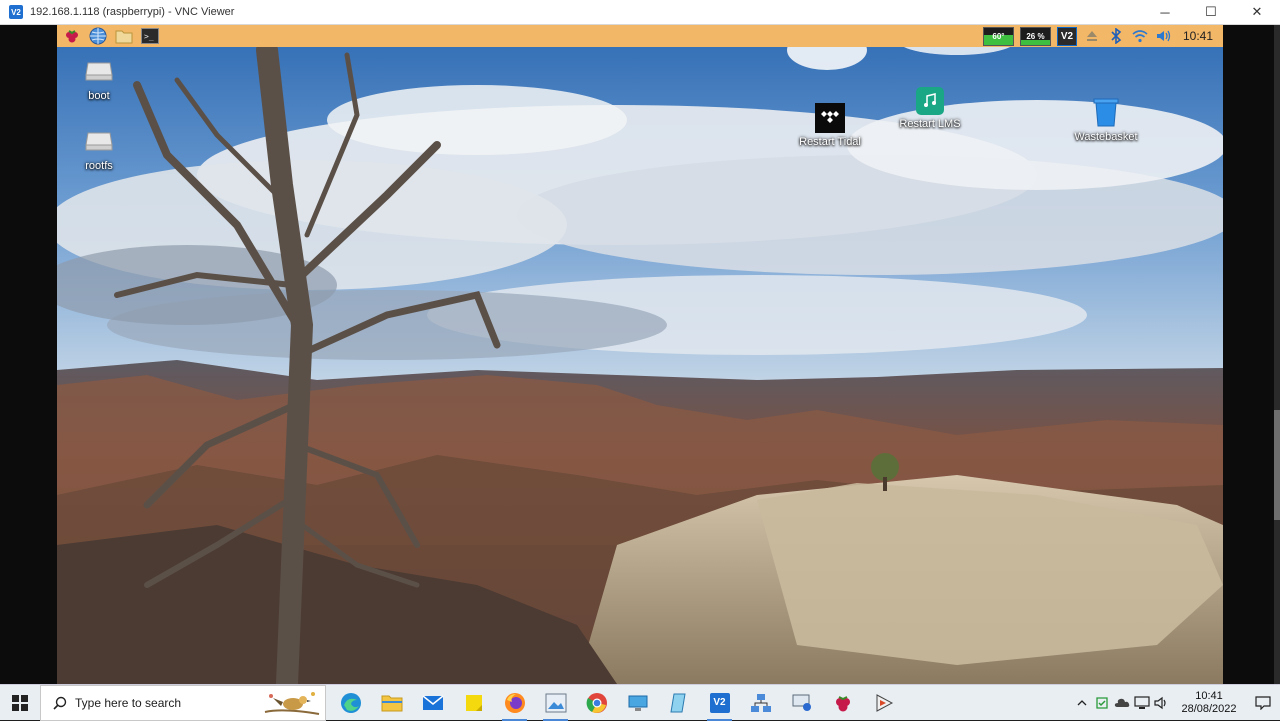 The width and height of the screenshot is (1280, 721). I want to click on desktop-icon-label: boot, so click(99, 96).